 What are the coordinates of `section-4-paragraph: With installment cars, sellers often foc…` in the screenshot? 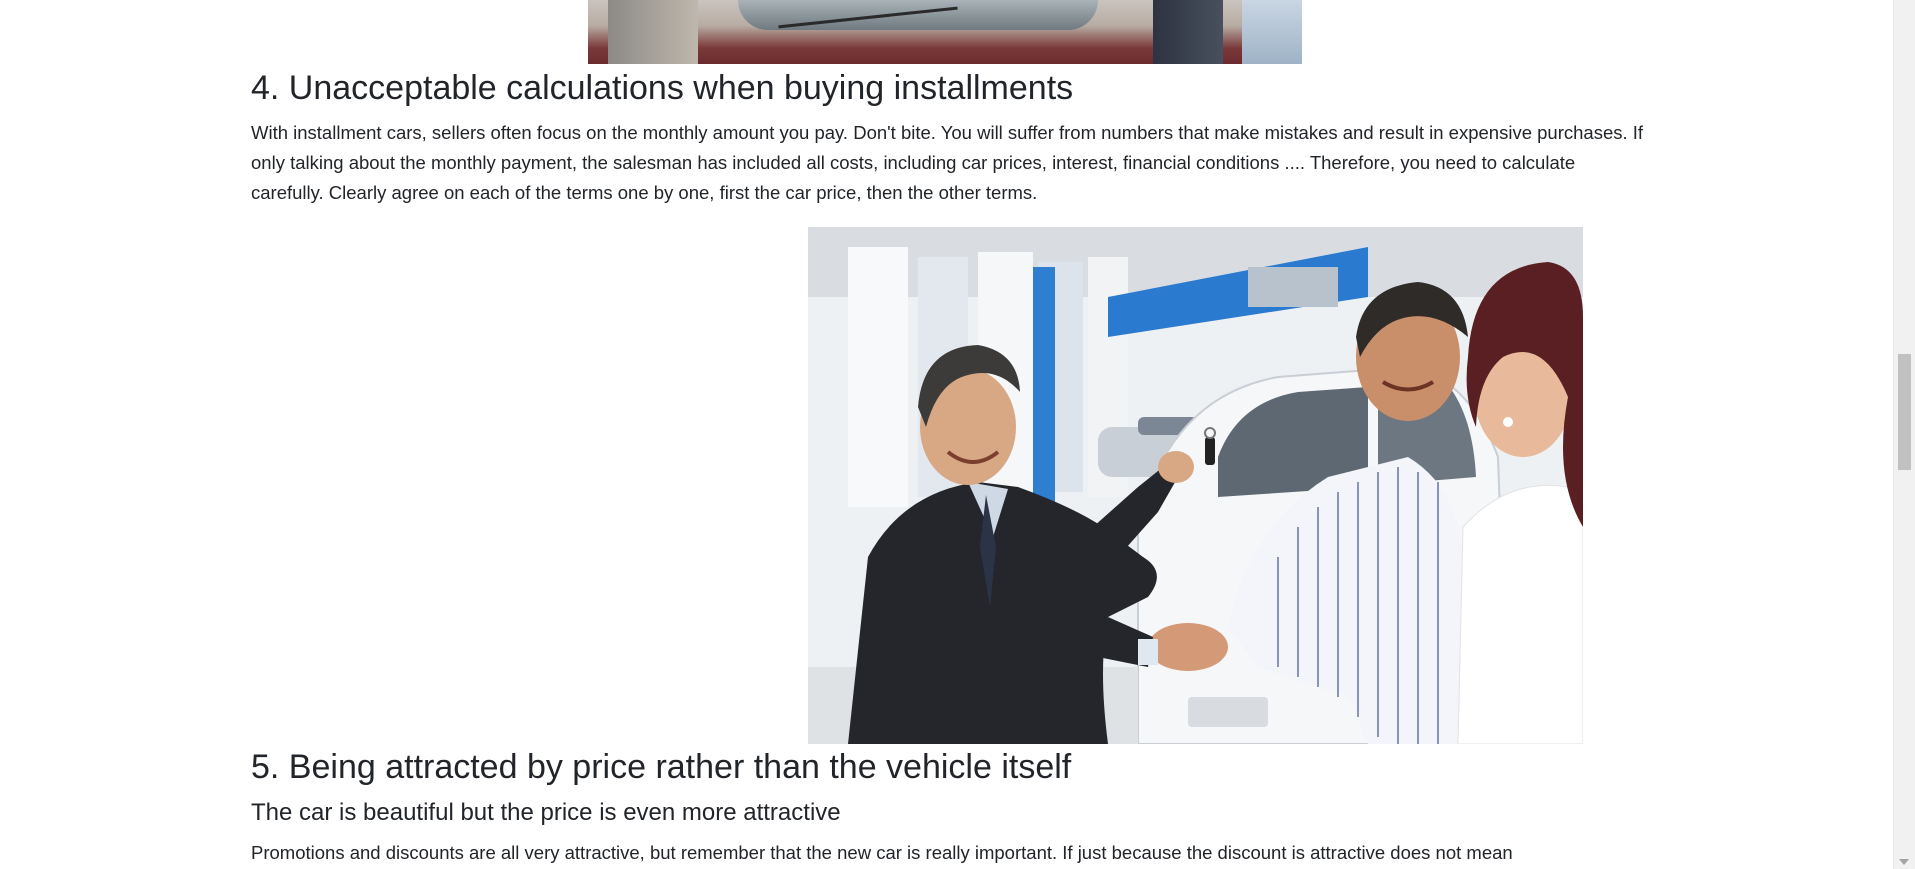 It's located at (947, 162).